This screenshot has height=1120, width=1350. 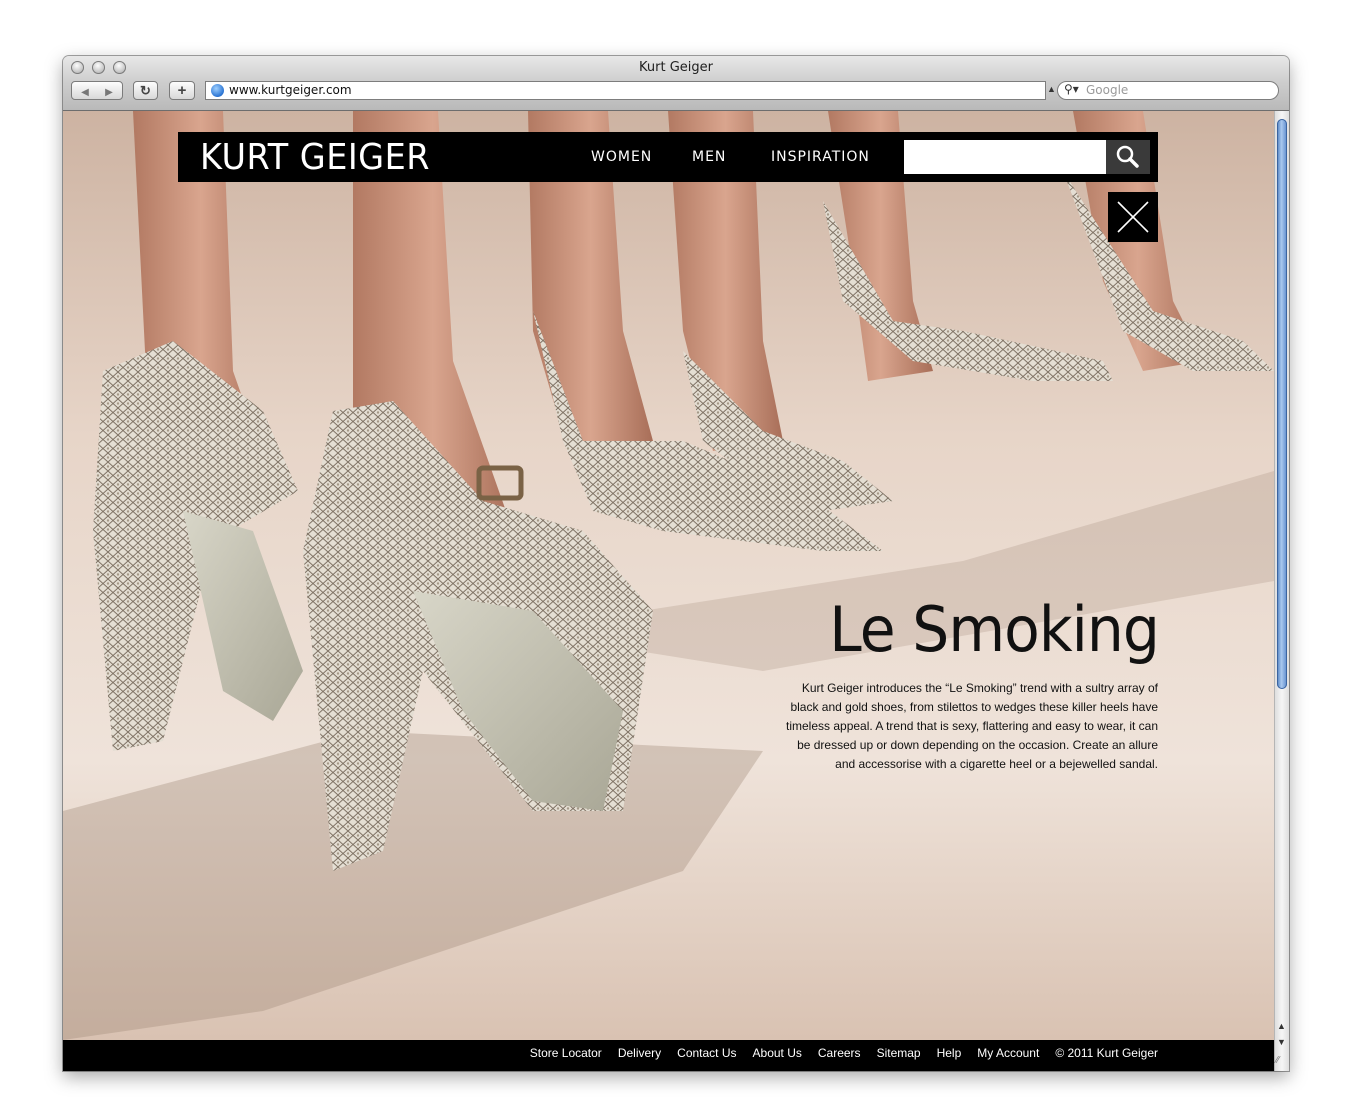 I want to click on footer-link-sitemap: Sitemap, so click(x=899, y=1053).